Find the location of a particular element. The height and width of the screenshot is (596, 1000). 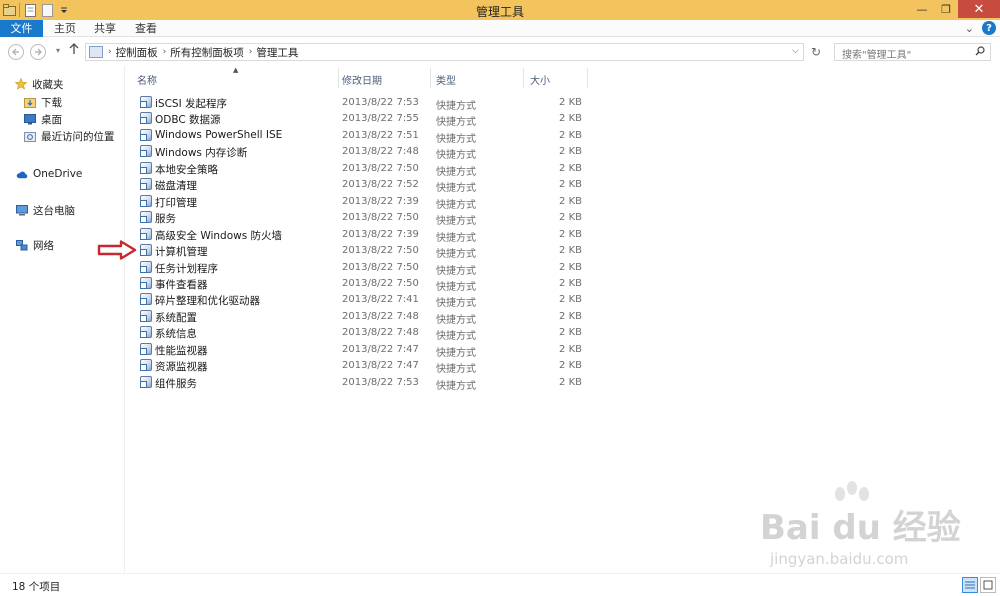

address-bar: › 控制面板 › 所有控制面板项 › 管理工具 ⌵ is located at coordinates (444, 52).